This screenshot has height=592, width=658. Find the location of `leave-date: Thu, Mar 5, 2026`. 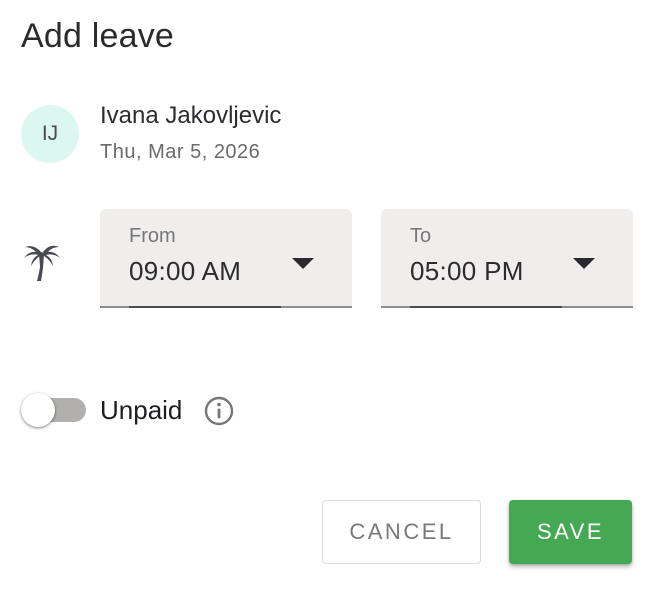

leave-date: Thu, Mar 5, 2026 is located at coordinates (180, 152).